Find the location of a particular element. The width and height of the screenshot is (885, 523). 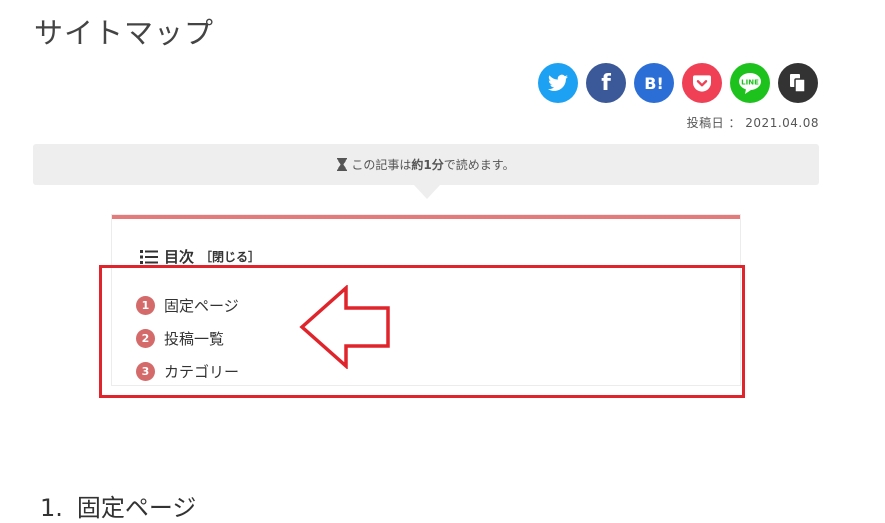

page-title: サイトマップ is located at coordinates (124, 33).